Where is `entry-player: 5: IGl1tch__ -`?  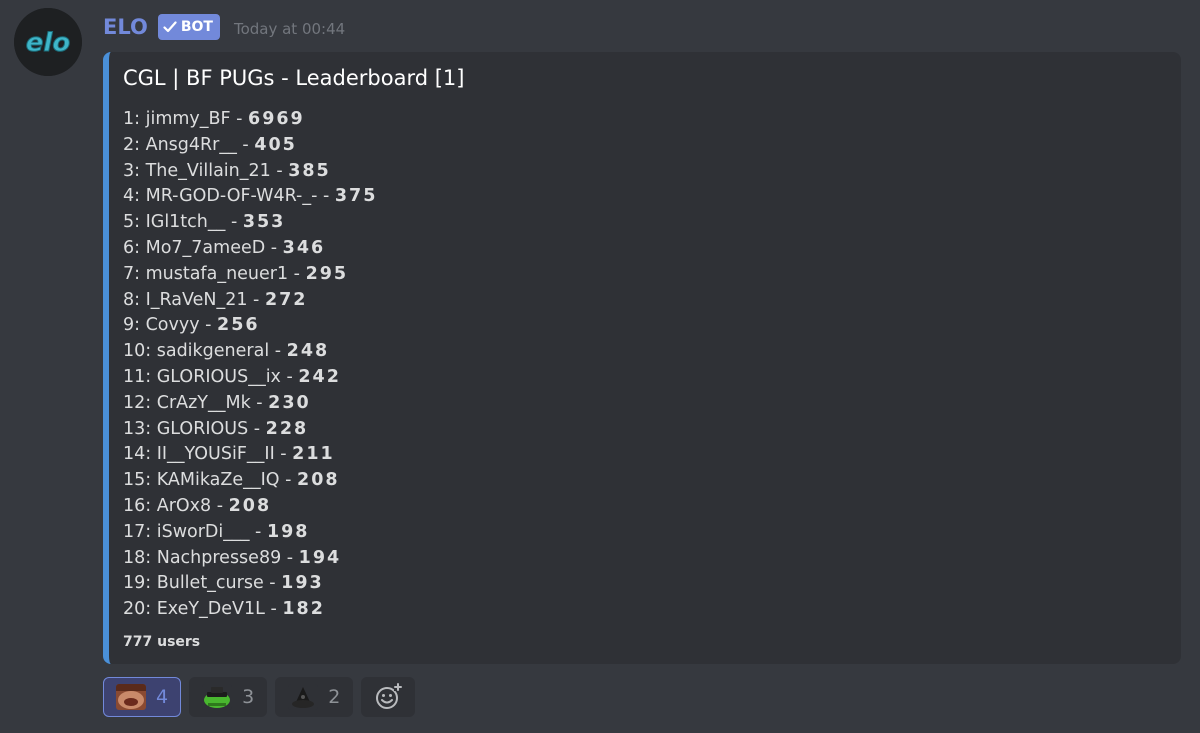 entry-player: 5: IGl1tch__ - is located at coordinates (183, 222).